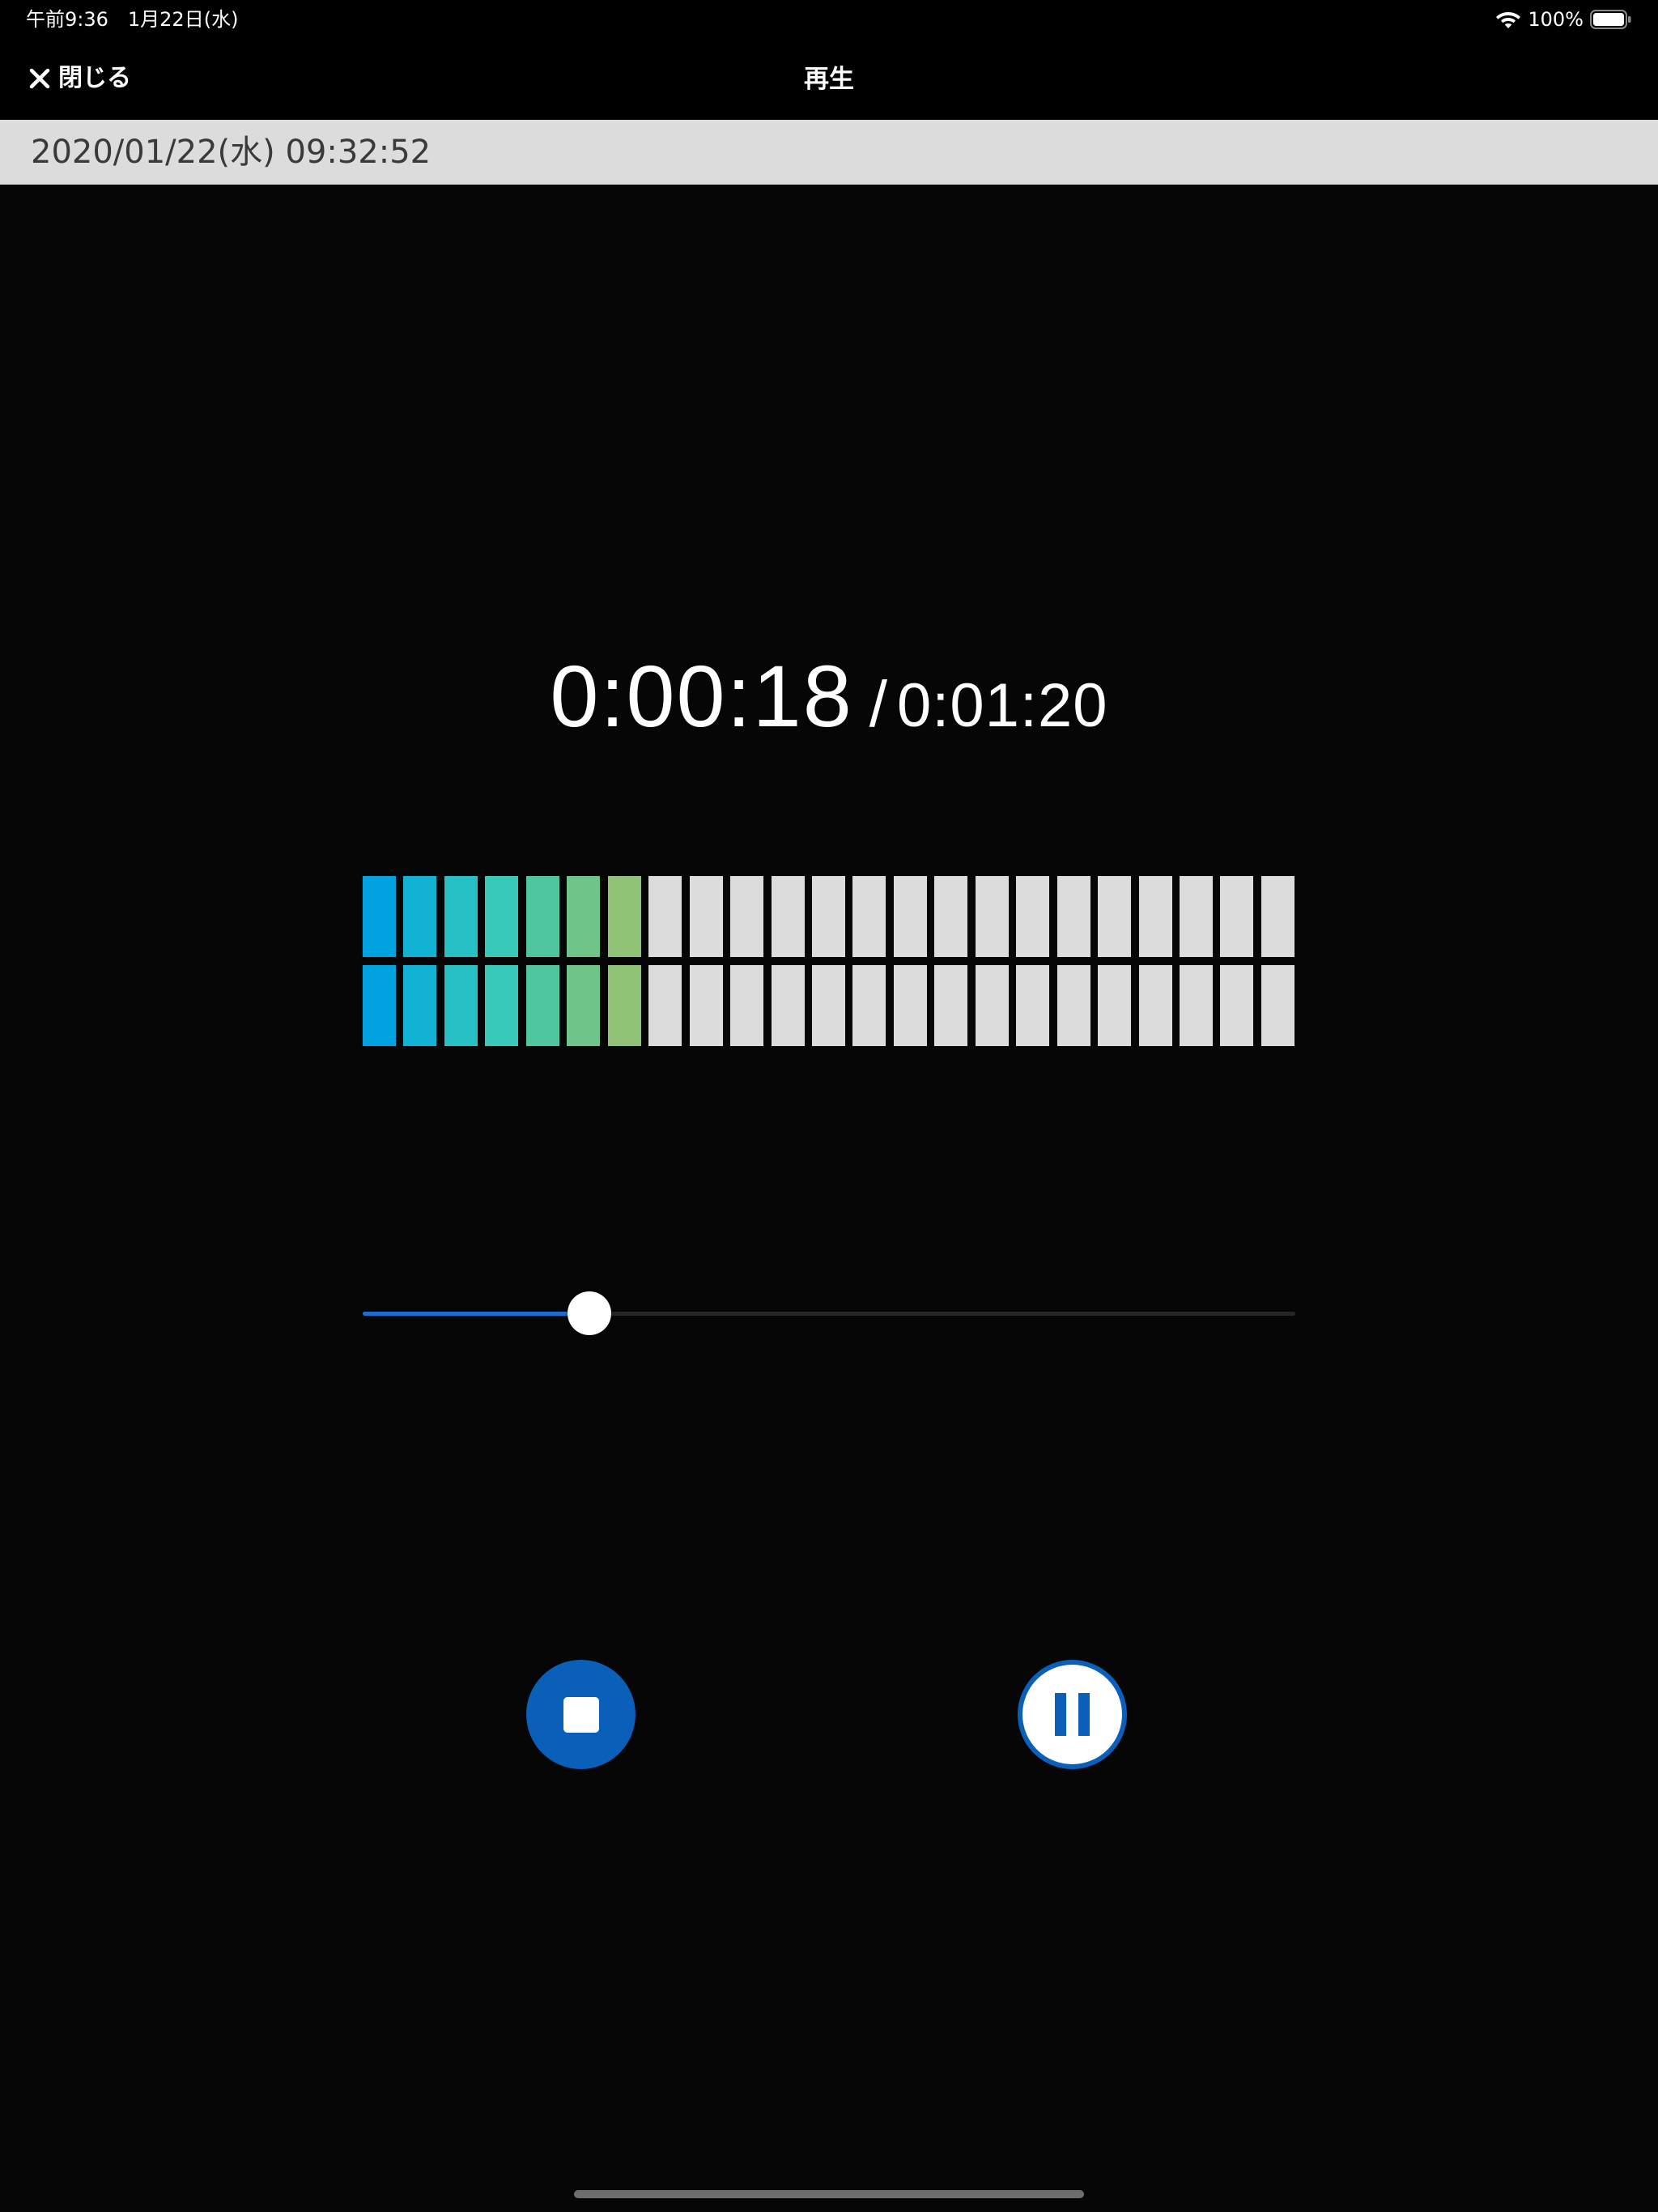  I want to click on battery-icon, so click(1610, 19).